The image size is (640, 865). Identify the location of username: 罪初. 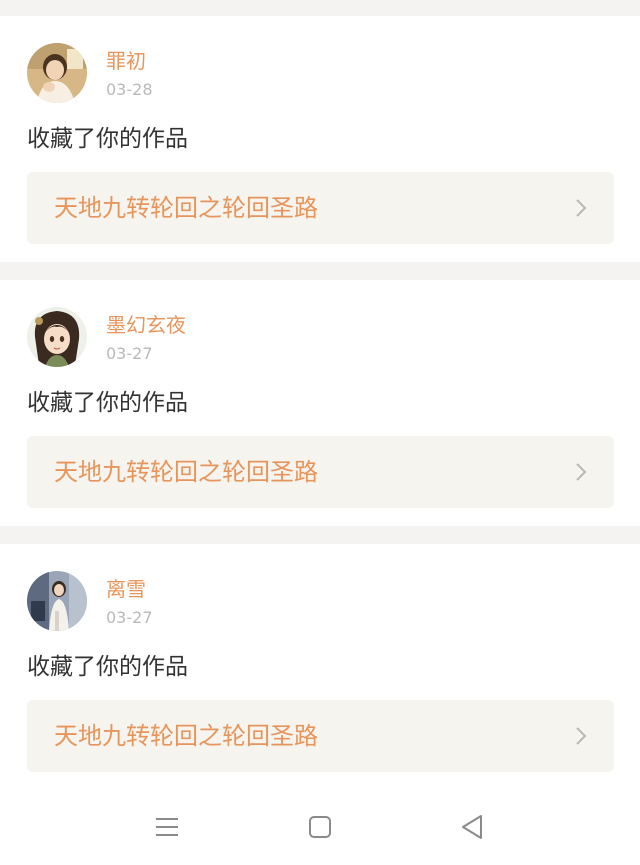
(126, 61).